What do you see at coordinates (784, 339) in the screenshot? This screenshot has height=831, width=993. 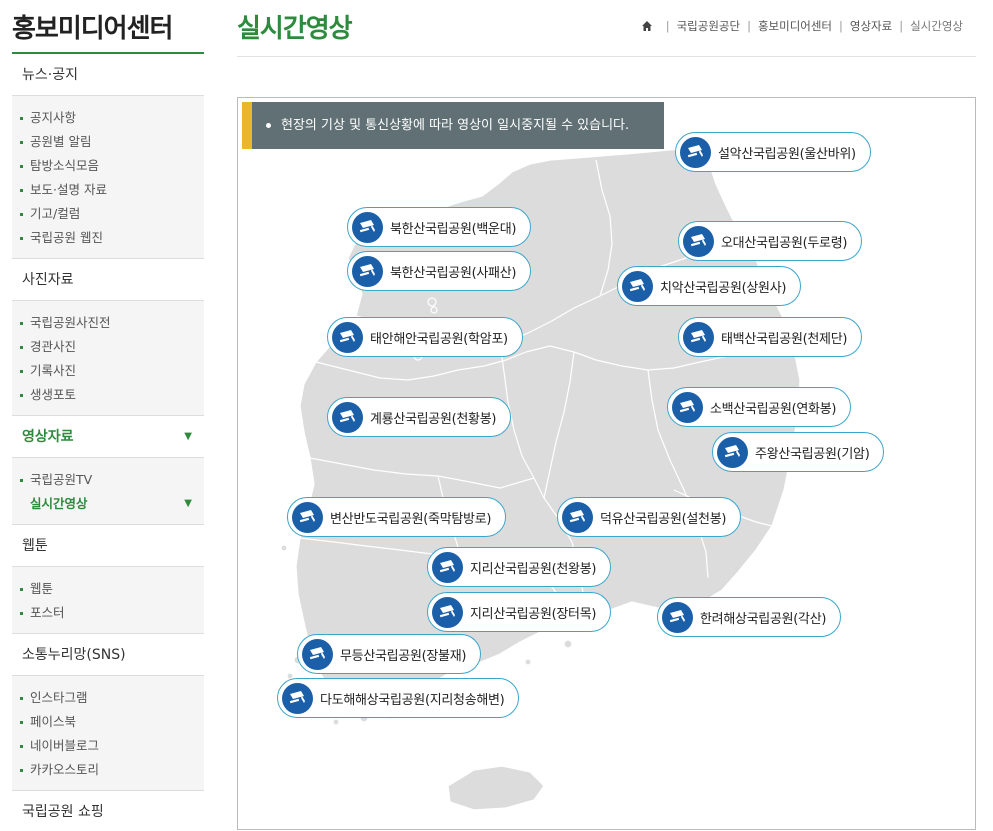 I see `camera-label: 태백산국립공원(천제단)` at bounding box center [784, 339].